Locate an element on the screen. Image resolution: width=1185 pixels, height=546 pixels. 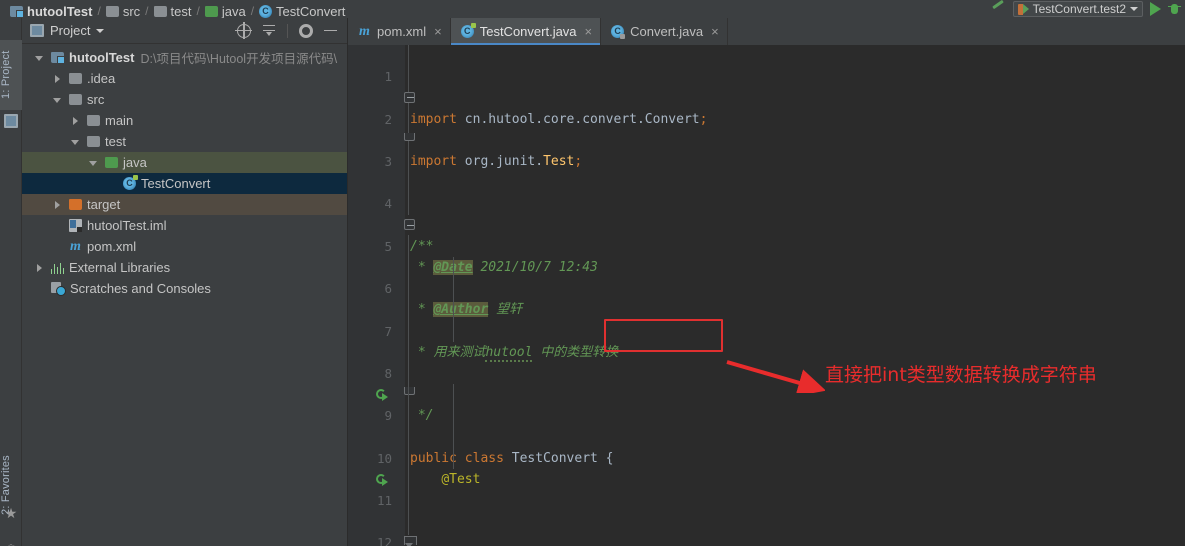
tree-row: .idea is located at coordinates (184, 78).